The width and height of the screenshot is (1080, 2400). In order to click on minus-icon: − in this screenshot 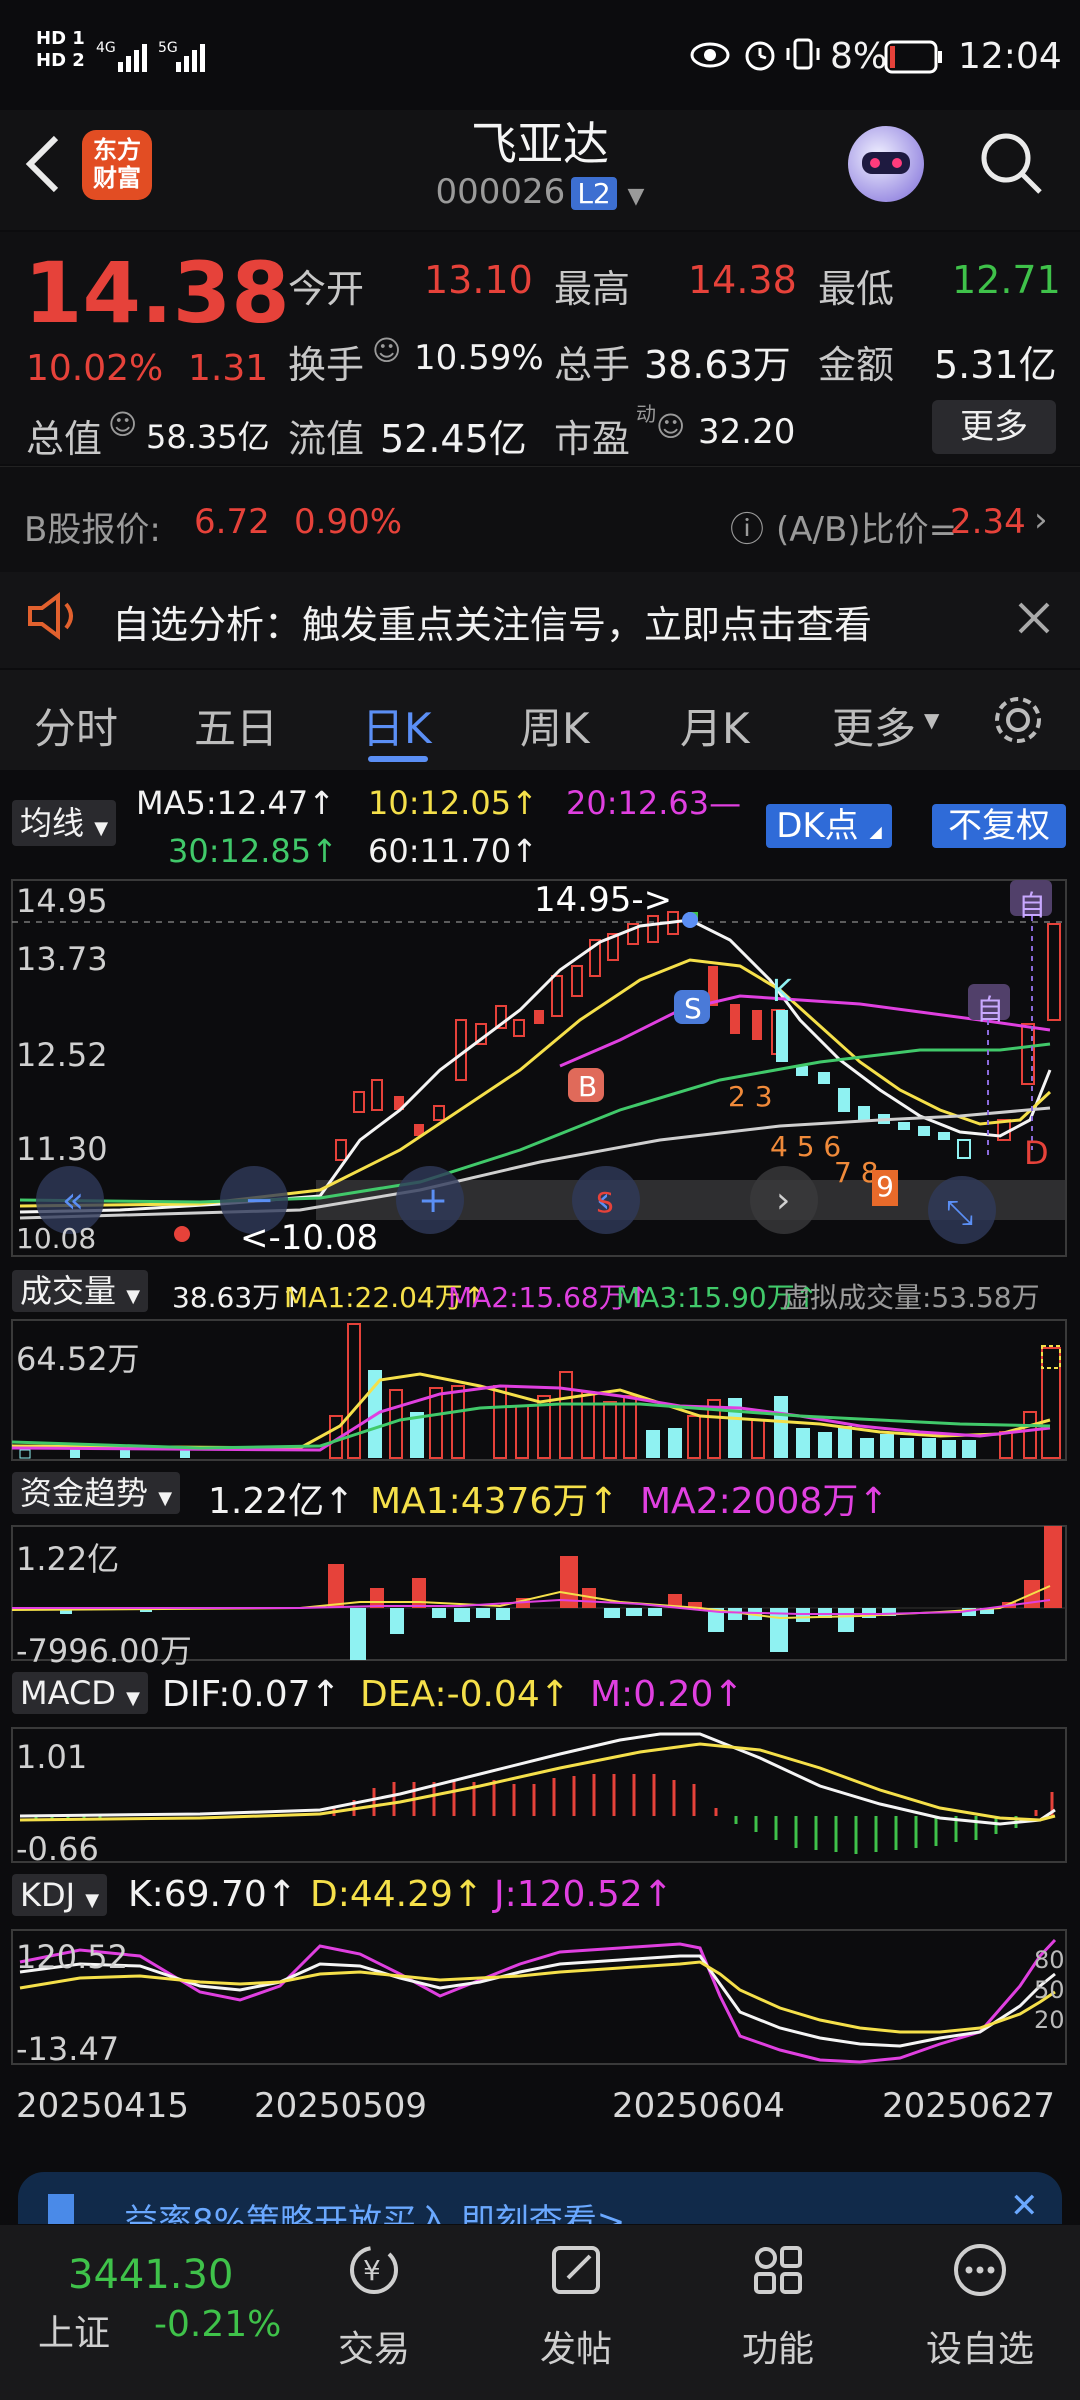, I will do `click(259, 1200)`.